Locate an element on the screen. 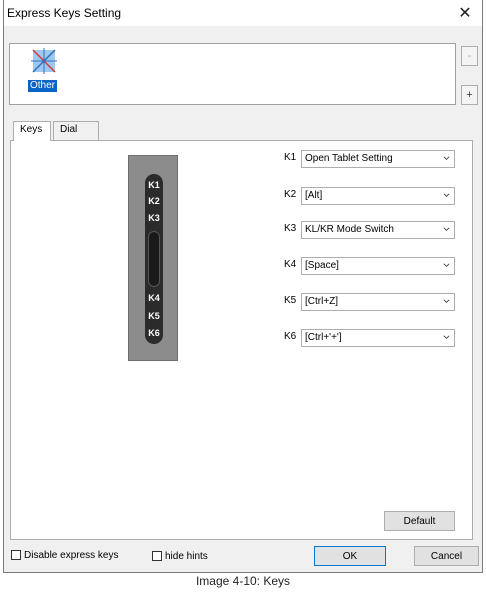 The width and height of the screenshot is (486, 595). hide-hints-checkbox: hide hints is located at coordinates (180, 556).